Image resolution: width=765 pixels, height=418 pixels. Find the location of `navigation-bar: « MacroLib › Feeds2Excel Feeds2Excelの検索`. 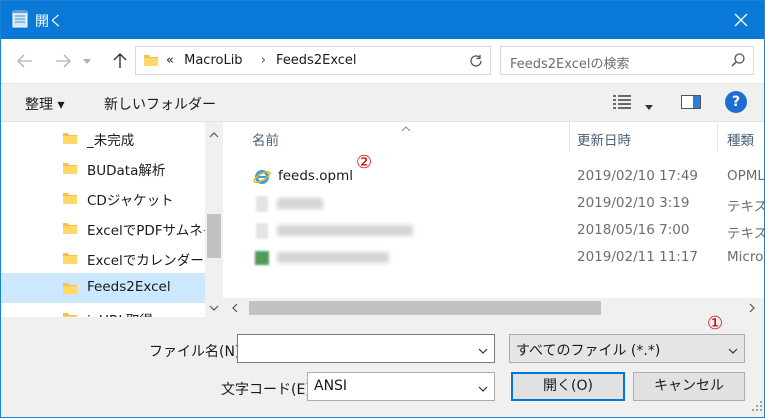

navigation-bar: « MacroLib › Feeds2Excel Feeds2Excelの検索 is located at coordinates (382, 61).